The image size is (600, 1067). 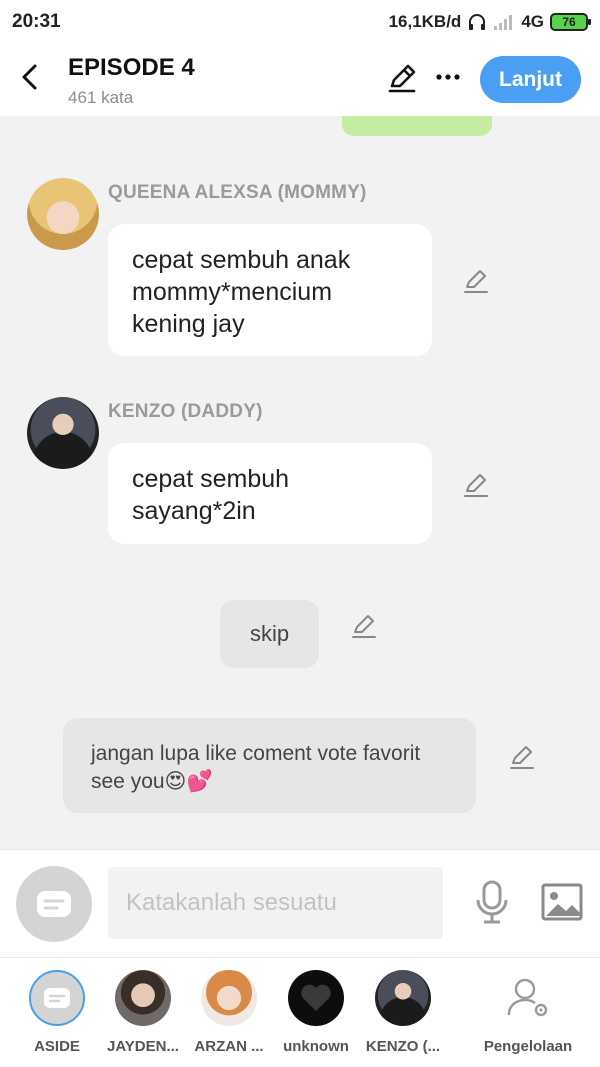 I want to click on battery-icon: 76, so click(x=570, y=22).